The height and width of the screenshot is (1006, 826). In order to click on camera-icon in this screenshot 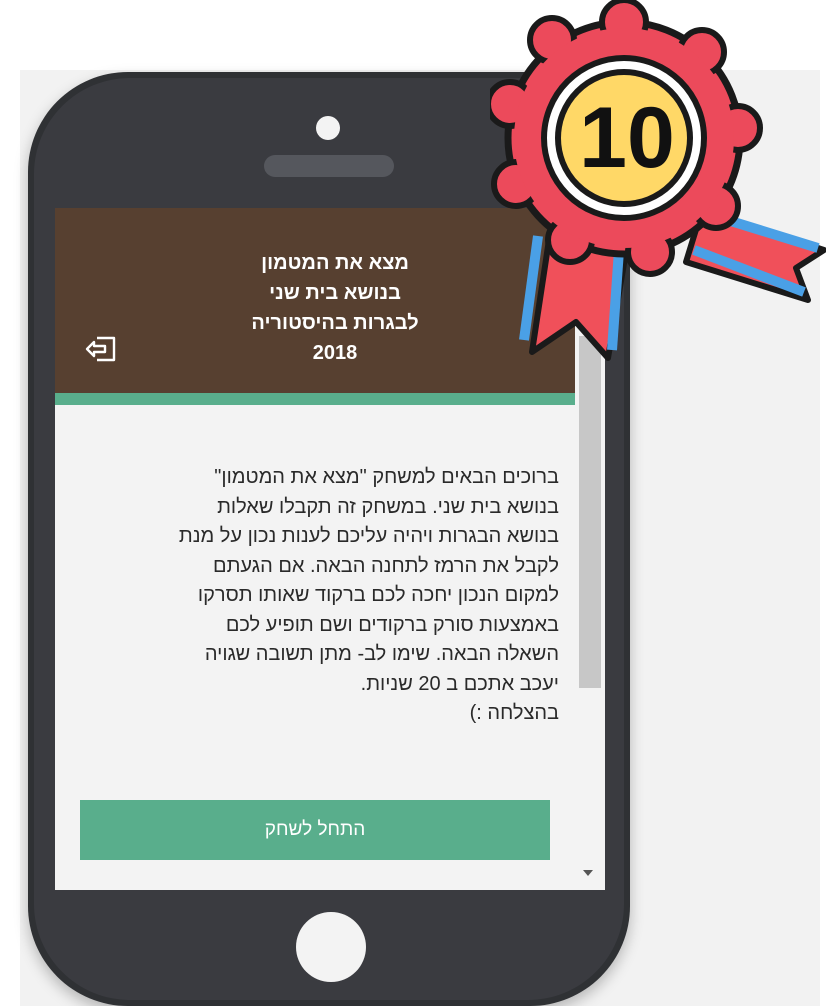, I will do `click(328, 128)`.